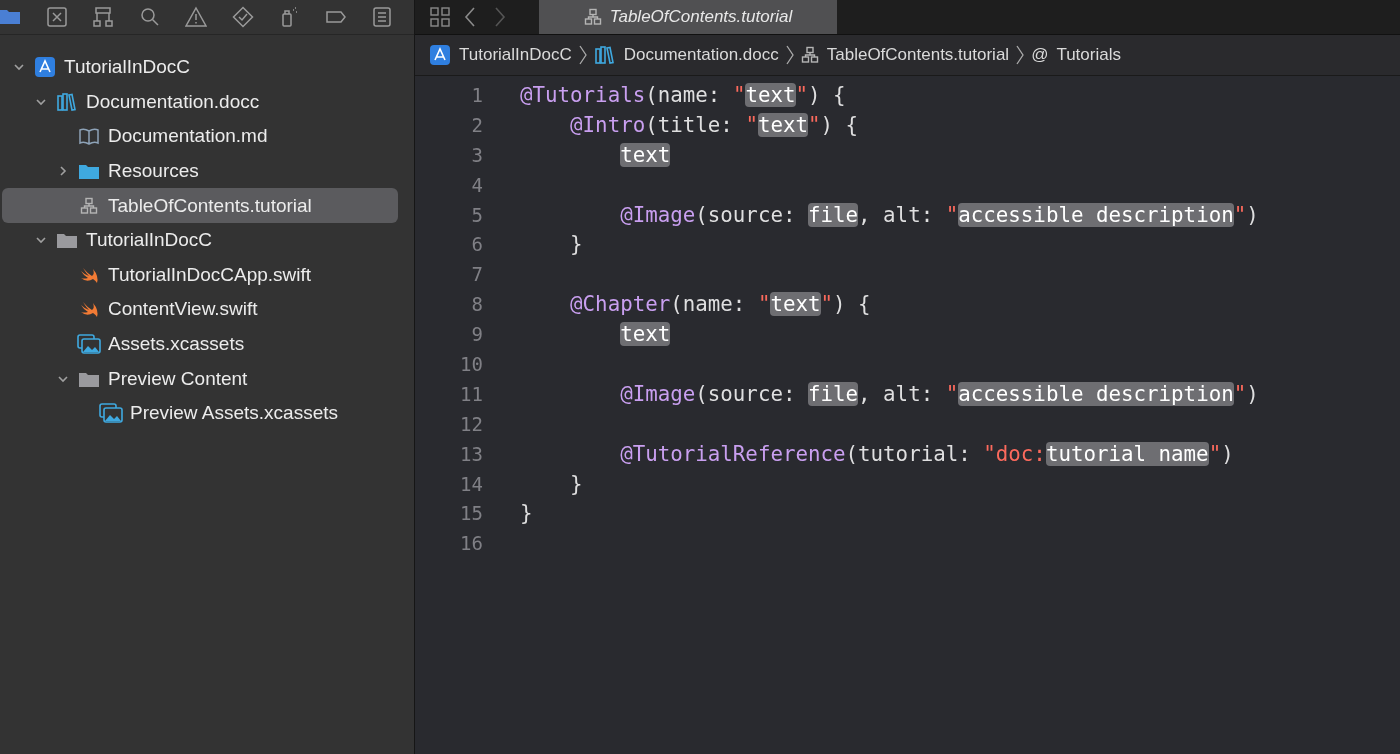  Describe the element at coordinates (476, 214) in the screenshot. I see `line-number: 5` at that location.